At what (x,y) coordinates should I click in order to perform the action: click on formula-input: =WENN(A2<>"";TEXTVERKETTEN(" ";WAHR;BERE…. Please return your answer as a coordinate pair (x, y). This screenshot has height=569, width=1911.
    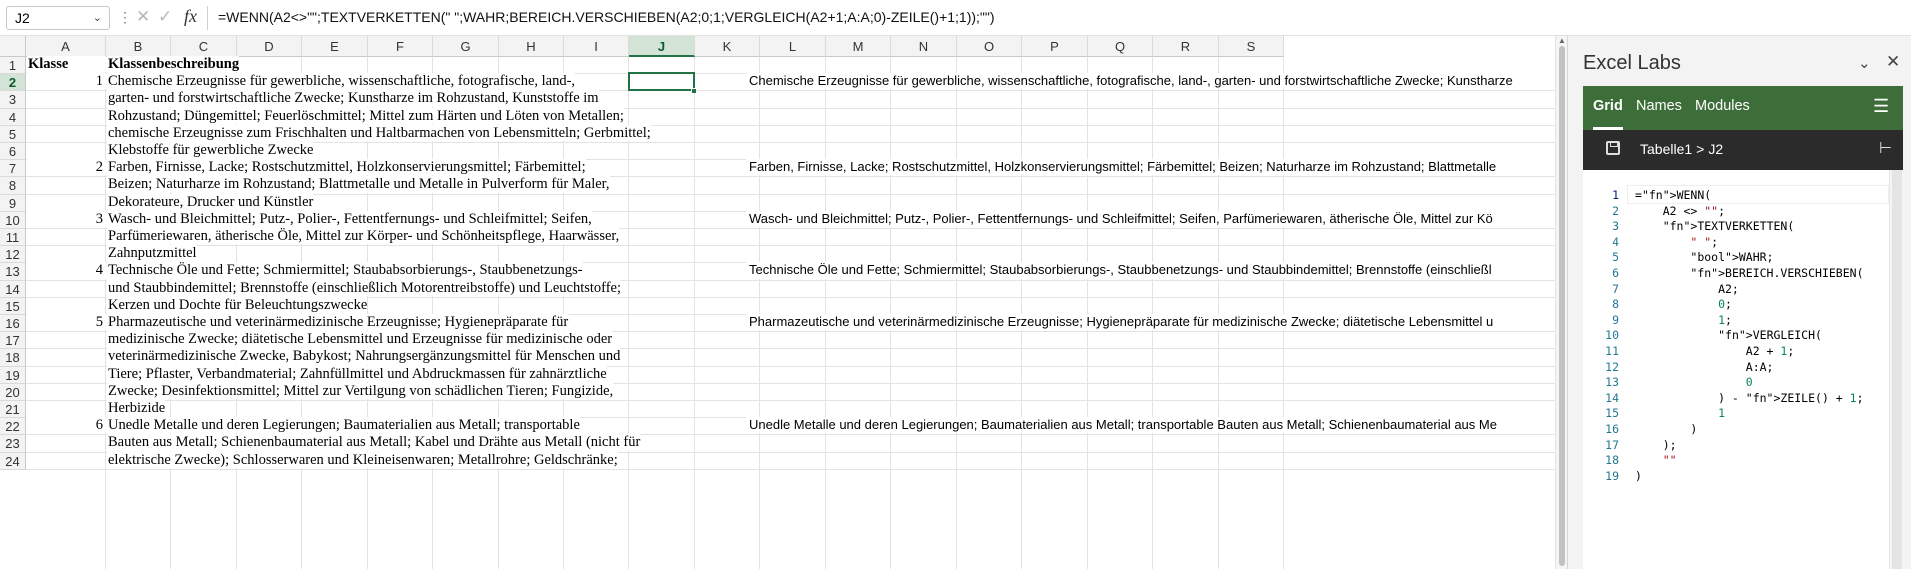
    Looking at the image, I should click on (606, 17).